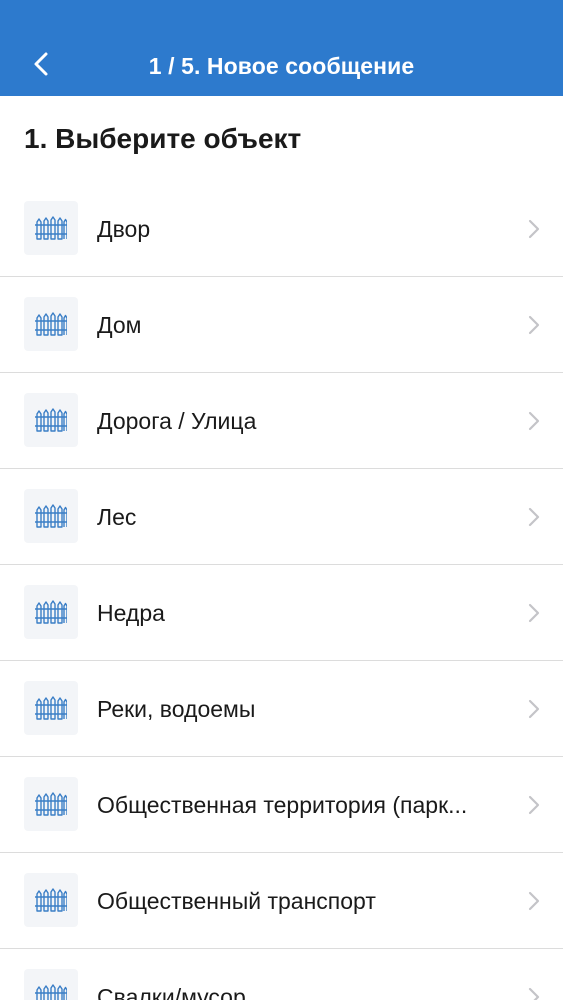 Image resolution: width=563 pixels, height=1000 pixels. Describe the element at coordinates (281, 325) in the screenshot. I see `list-item-2: Дом` at that location.